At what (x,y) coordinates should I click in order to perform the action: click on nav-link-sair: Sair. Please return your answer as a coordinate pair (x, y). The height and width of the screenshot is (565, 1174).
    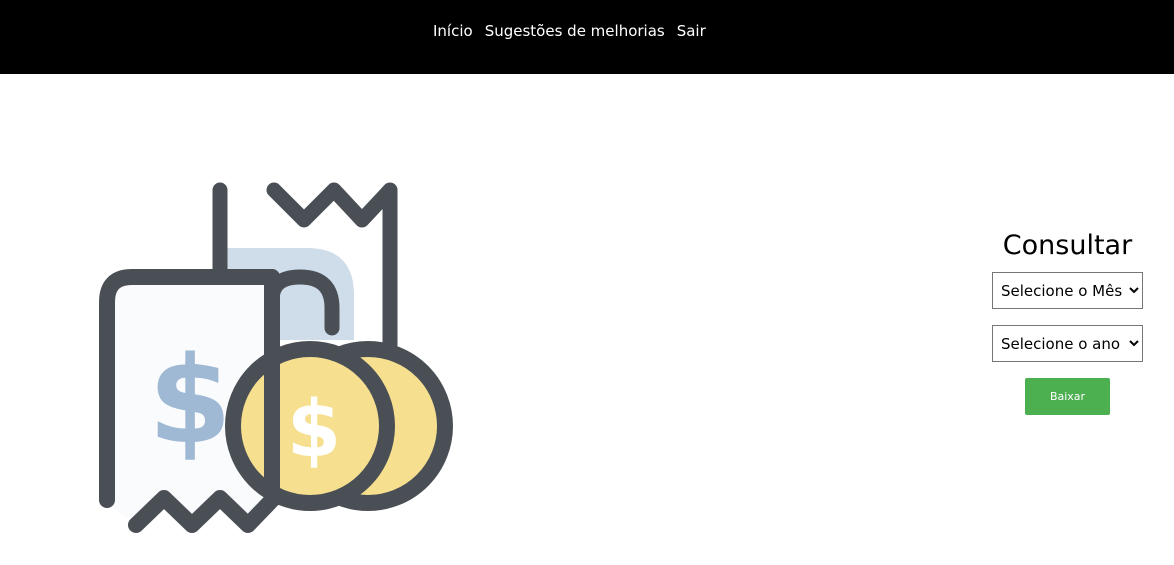
    Looking at the image, I should click on (691, 31).